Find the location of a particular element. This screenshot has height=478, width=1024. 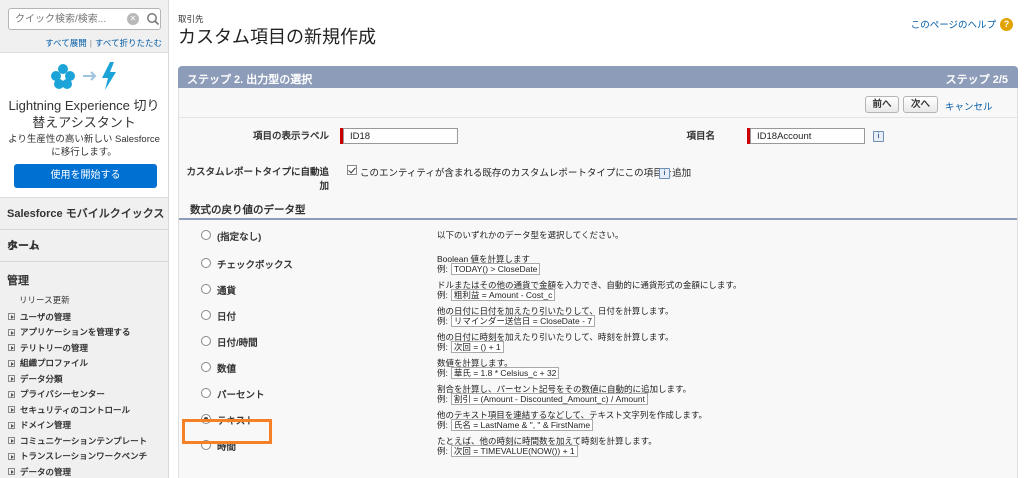

sidebar-item-security-controls: セキュリティのコントロール is located at coordinates (88, 410).